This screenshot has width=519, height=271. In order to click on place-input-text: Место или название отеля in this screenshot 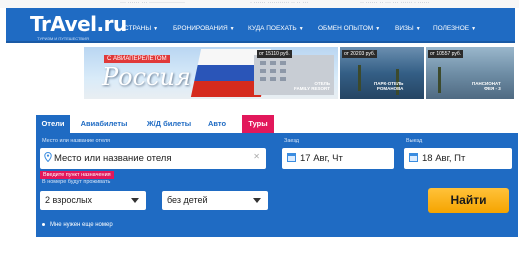, I will do `click(113, 158)`.